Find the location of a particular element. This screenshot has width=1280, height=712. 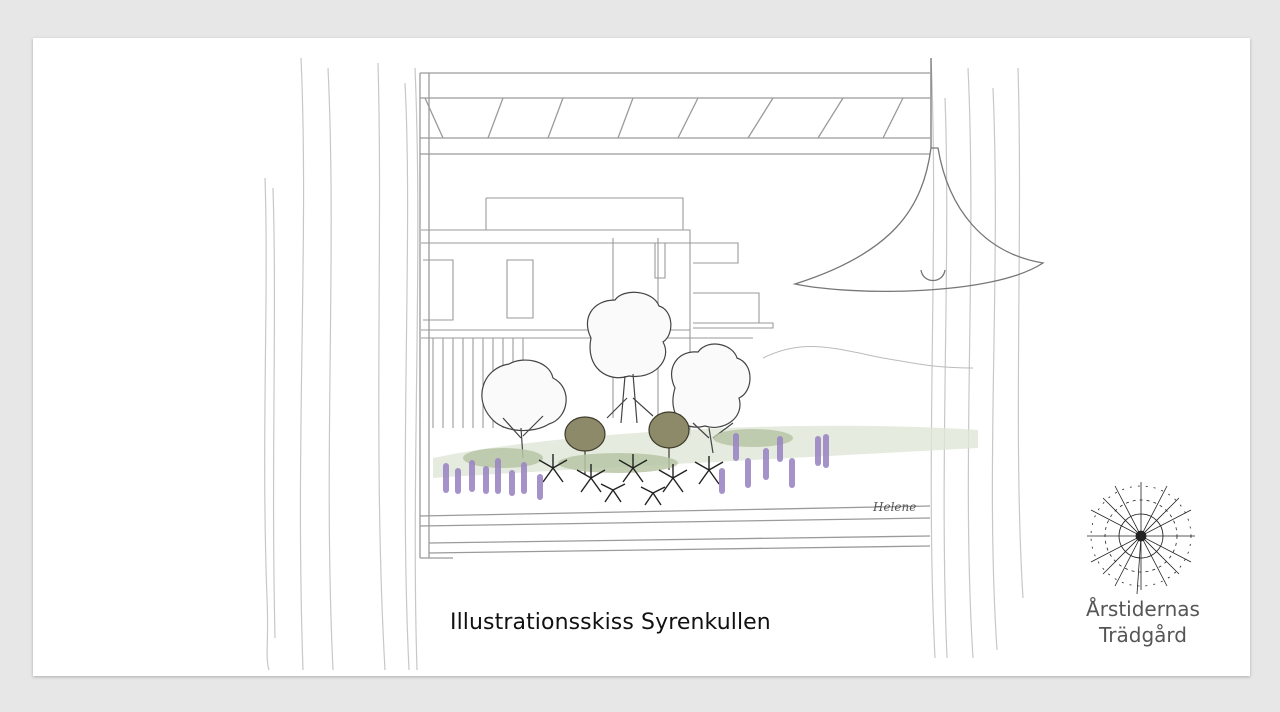

brand-name-line1: Årstidernas is located at coordinates (1143, 609).